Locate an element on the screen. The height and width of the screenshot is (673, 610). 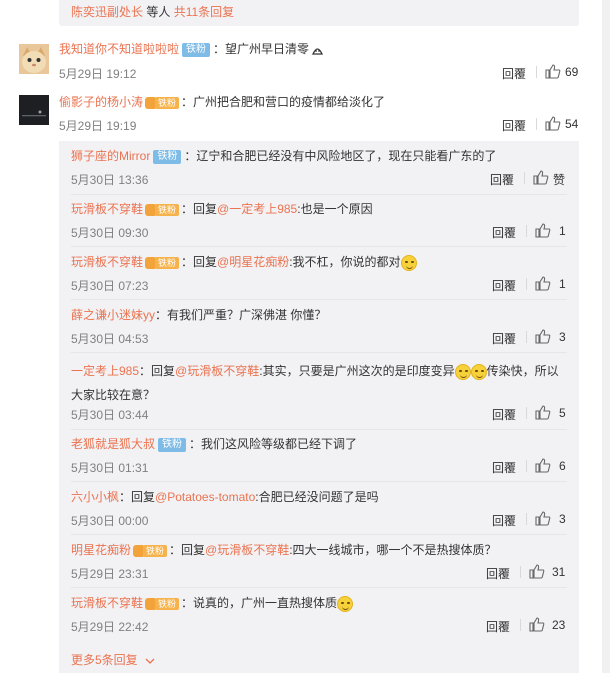
scrollbar is located at coordinates (606, 336).